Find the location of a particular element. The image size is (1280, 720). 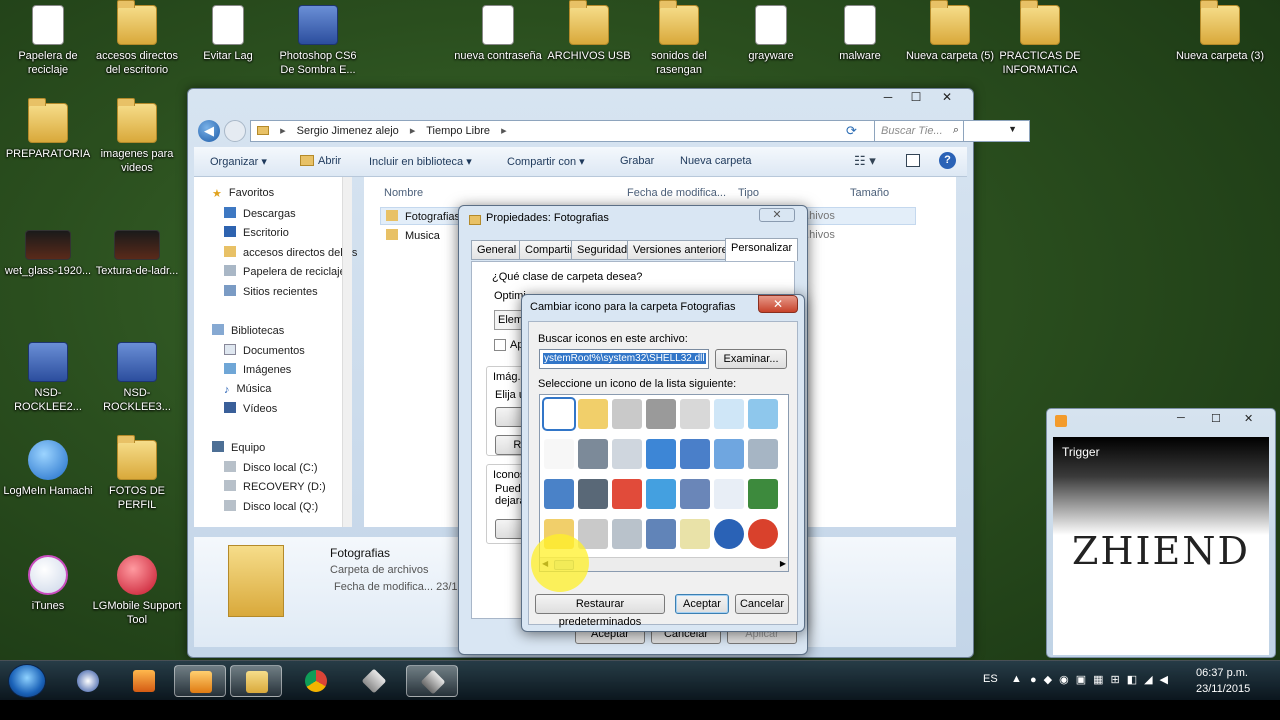

desktop-icon-item: iTunes is located at coordinates (48, 584).